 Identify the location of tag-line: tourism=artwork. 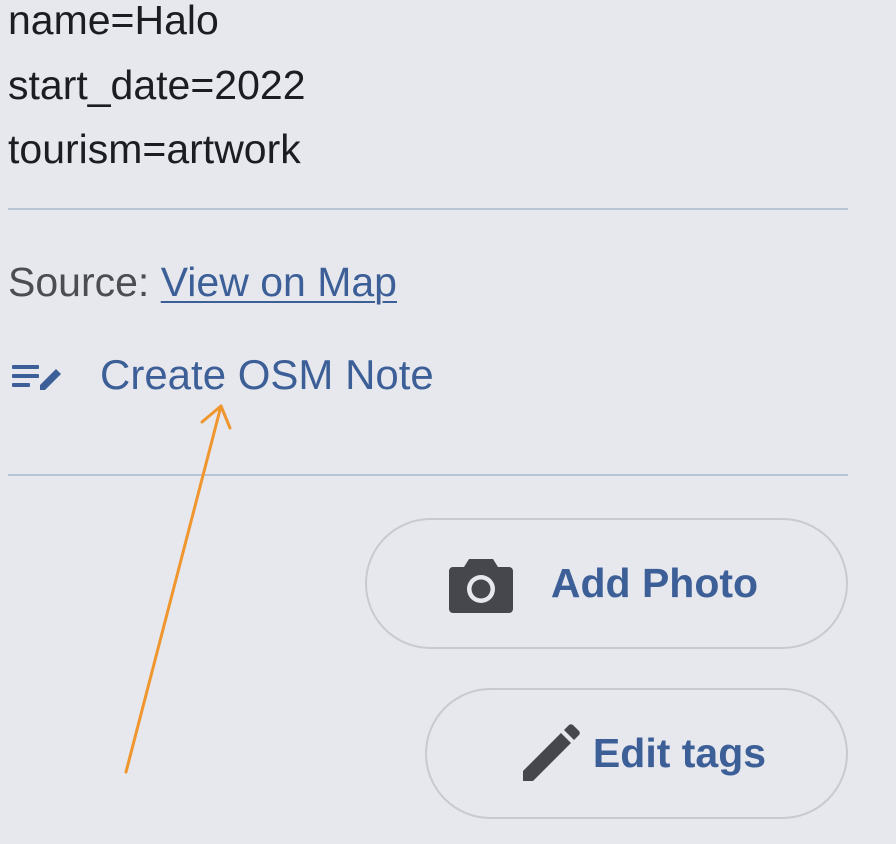
(154, 149).